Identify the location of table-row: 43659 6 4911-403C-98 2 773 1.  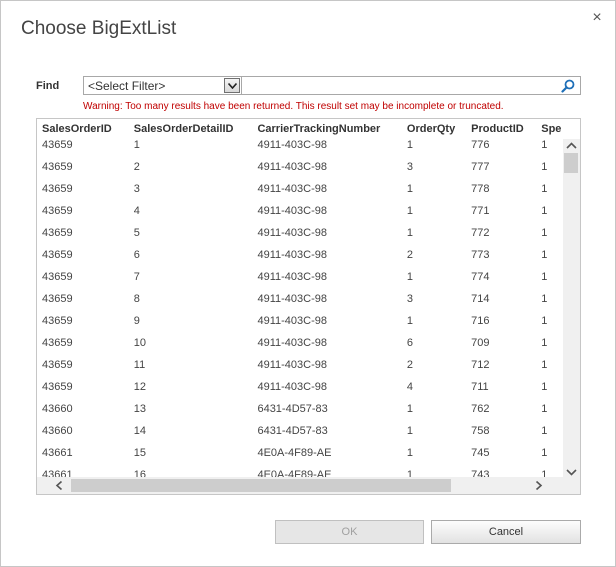
(308, 260).